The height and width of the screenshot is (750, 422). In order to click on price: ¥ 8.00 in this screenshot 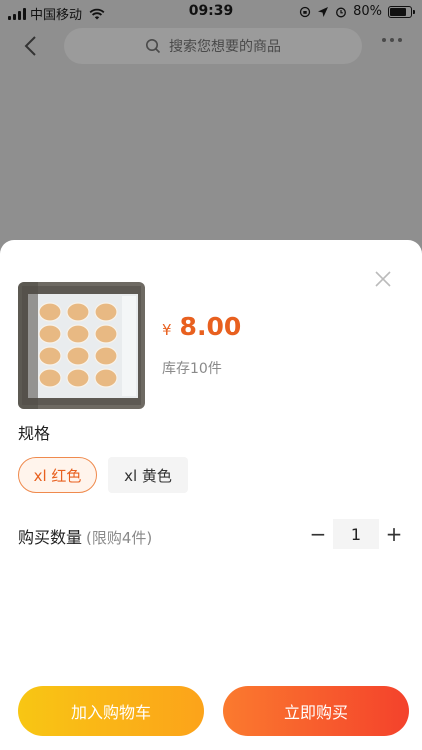, I will do `click(201, 326)`.